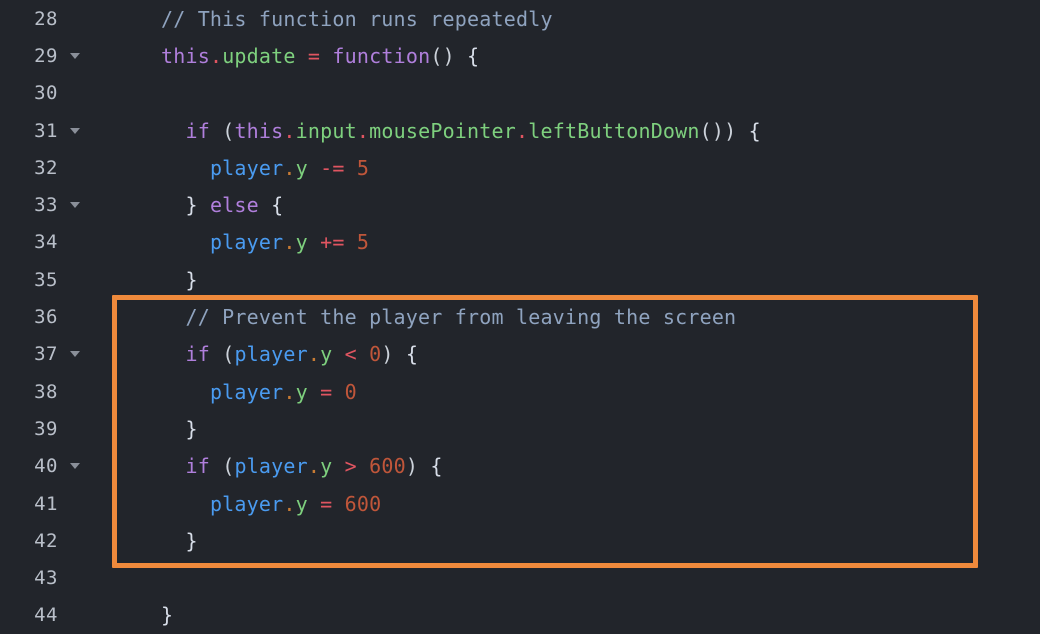 The height and width of the screenshot is (634, 1040). I want to click on code-line: 44 }, so click(520, 615).